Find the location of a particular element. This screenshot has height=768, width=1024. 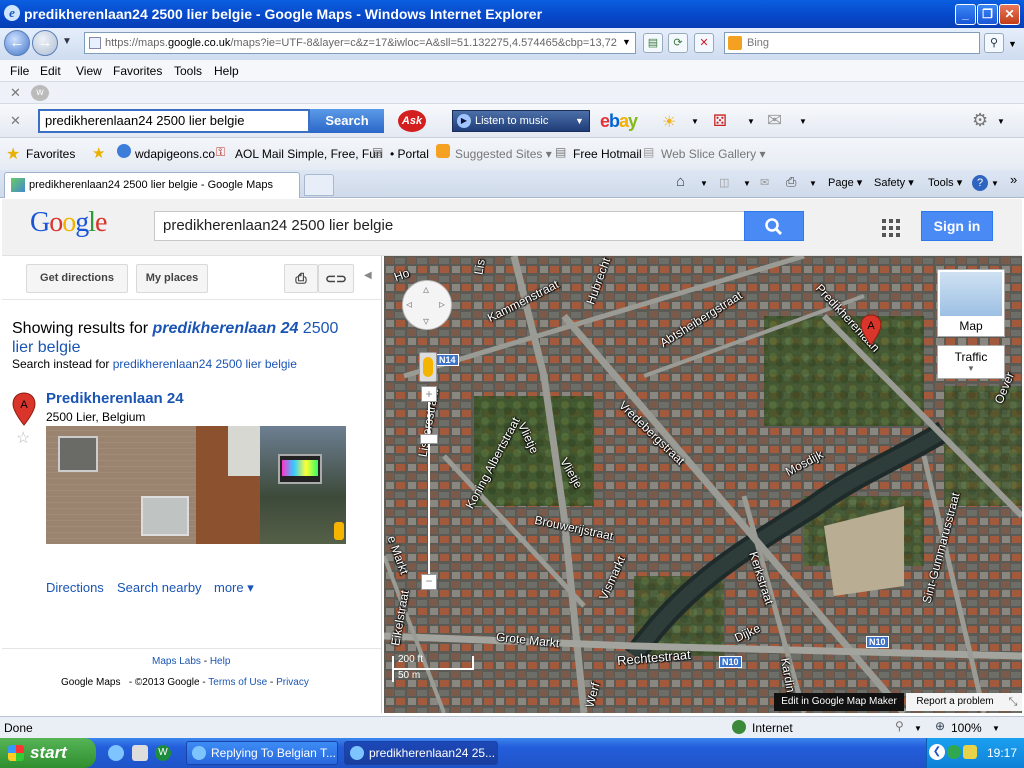

pan-left-icon: ◃ is located at coordinates (409, 304).